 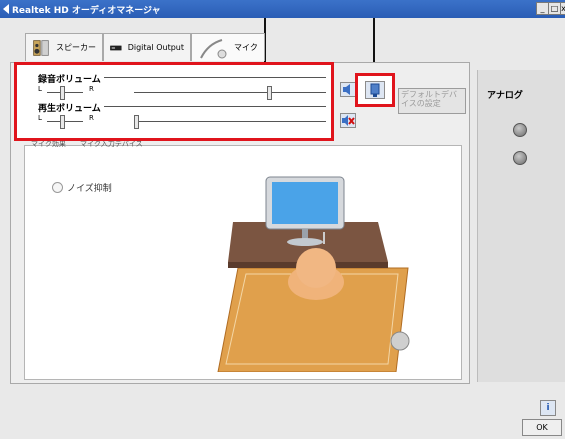 What do you see at coordinates (269, 93) in the screenshot?
I see `recording-volume-thumb` at bounding box center [269, 93].